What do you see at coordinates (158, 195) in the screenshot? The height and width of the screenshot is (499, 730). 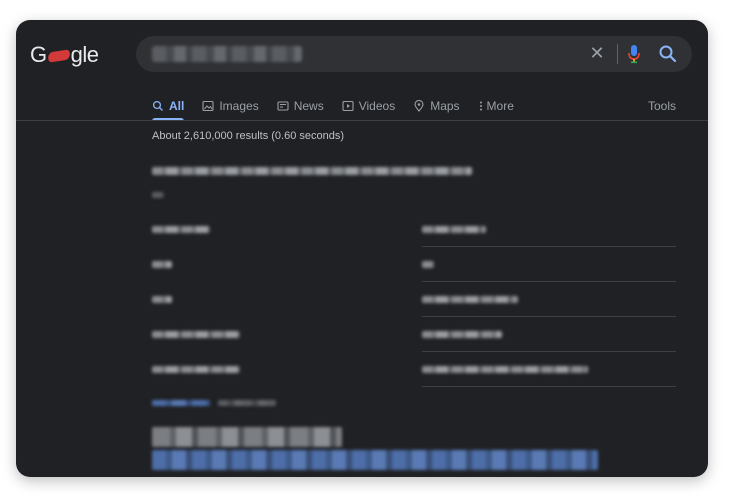 I see `snippet-sub-blurred` at bounding box center [158, 195].